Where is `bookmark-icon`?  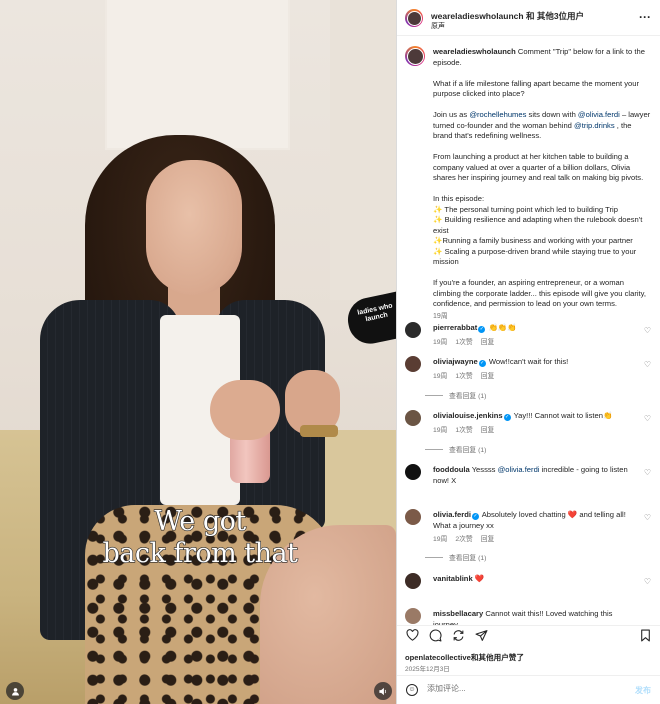 bookmark-icon is located at coordinates (645, 637).